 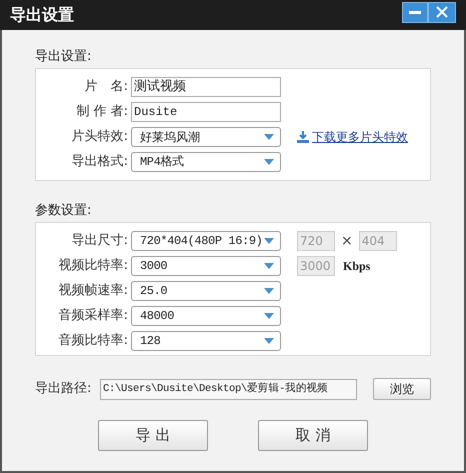 What do you see at coordinates (206, 266) in the screenshot?
I see `dropdown: 3000` at bounding box center [206, 266].